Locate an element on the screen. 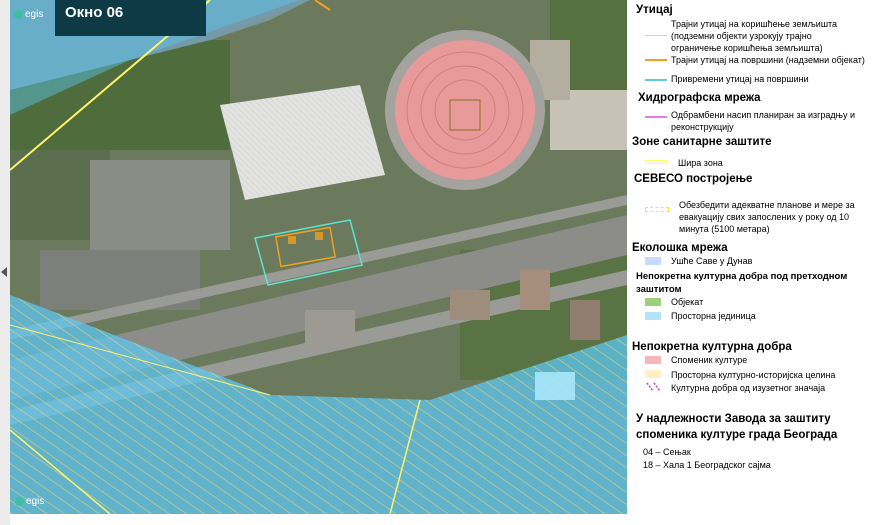 The height and width of the screenshot is (525, 888). exceptional-significance-swatch is located at coordinates (653, 387).